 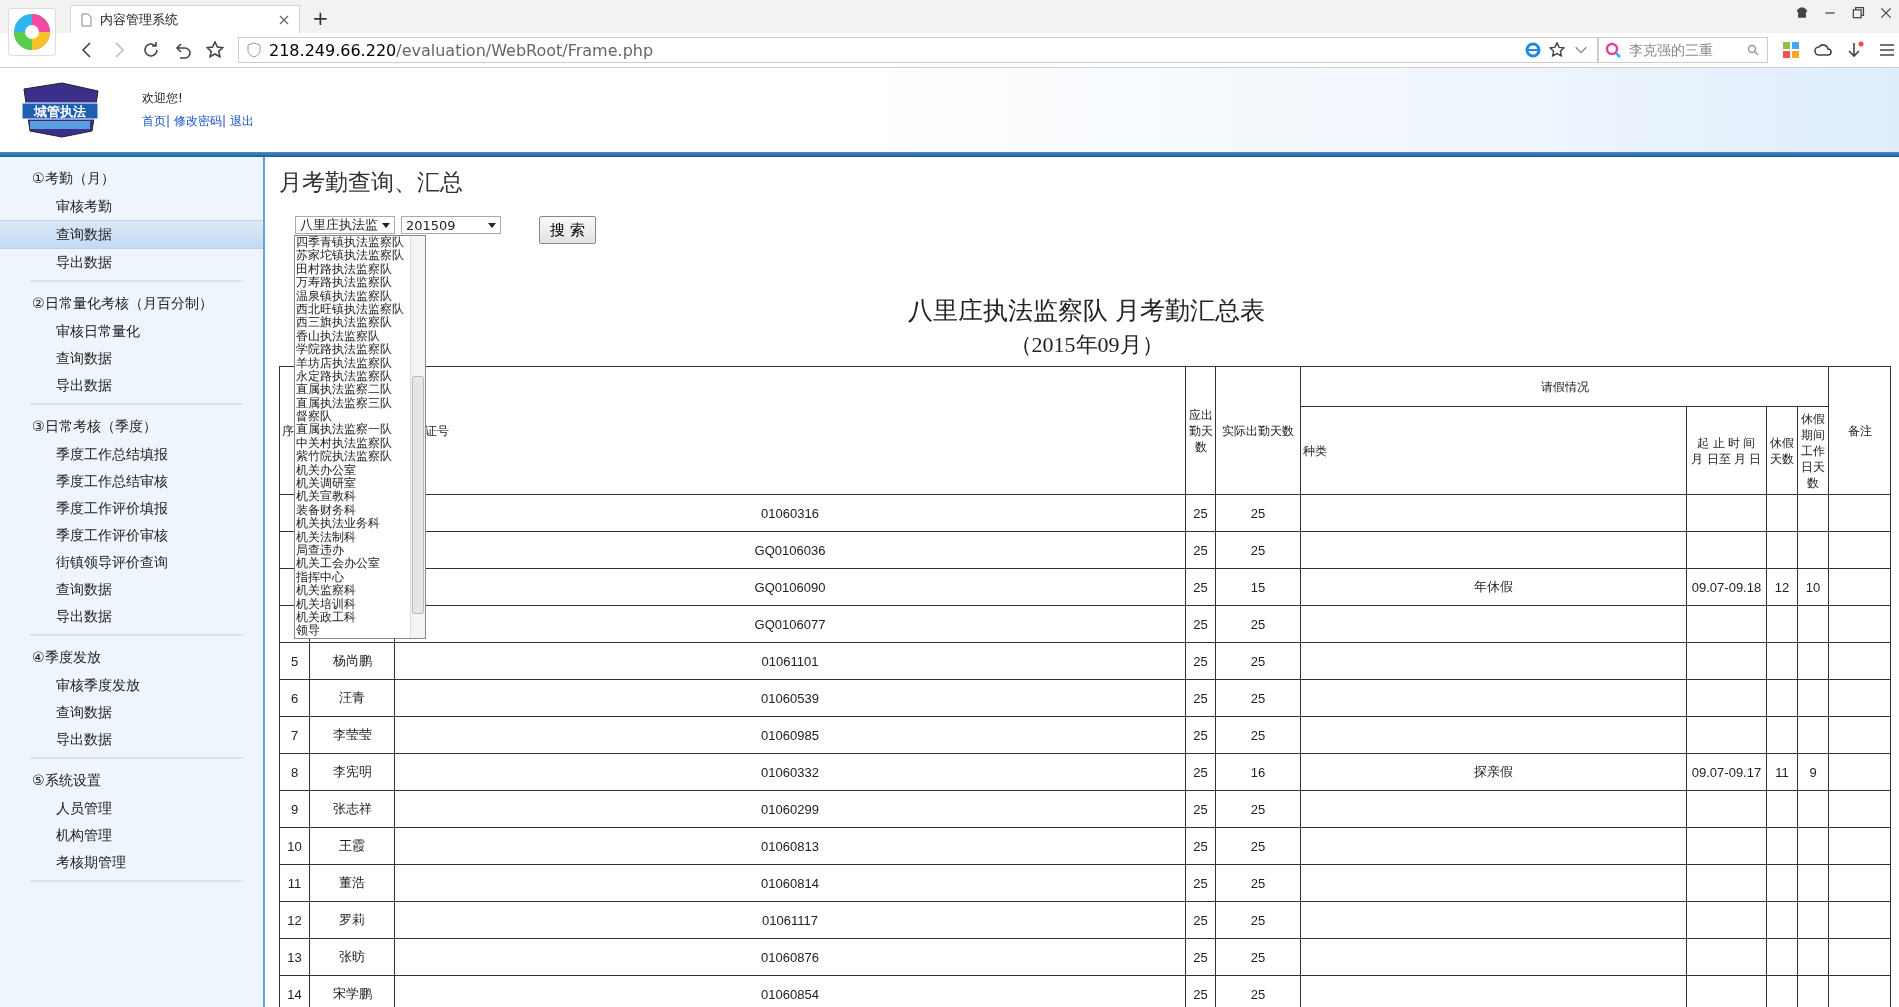 I want to click on sidebar-item: 审核季度发放, so click(x=131, y=685).